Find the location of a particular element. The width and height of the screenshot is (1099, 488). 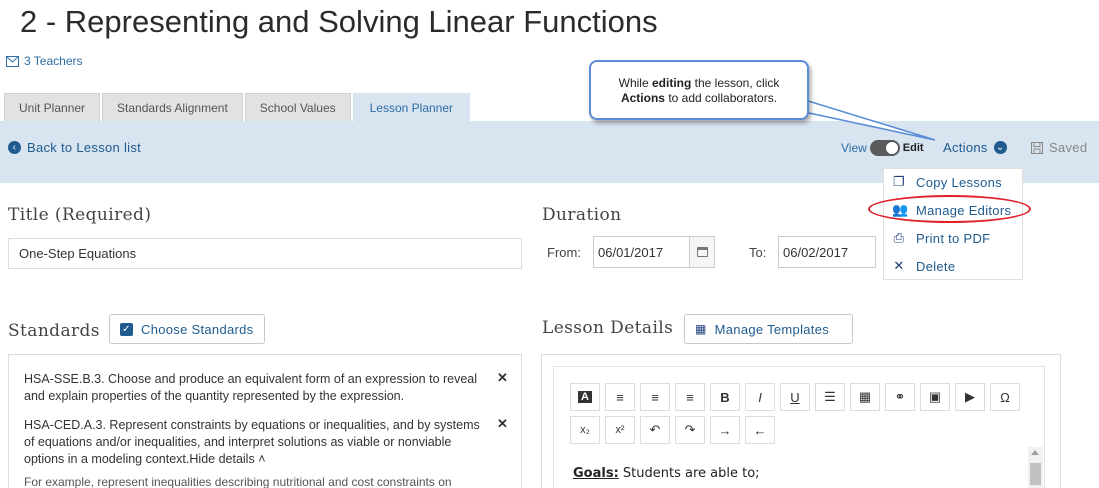

undo-icon: ↶ is located at coordinates (655, 429).